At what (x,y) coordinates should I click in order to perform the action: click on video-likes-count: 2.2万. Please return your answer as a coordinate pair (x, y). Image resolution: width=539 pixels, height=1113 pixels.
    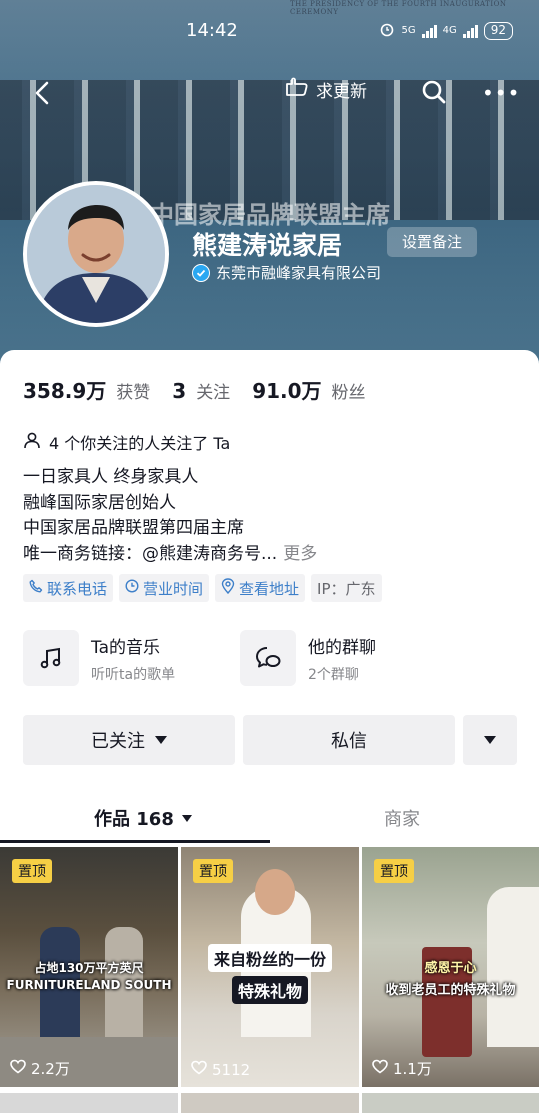
    Looking at the image, I should click on (50, 1069).